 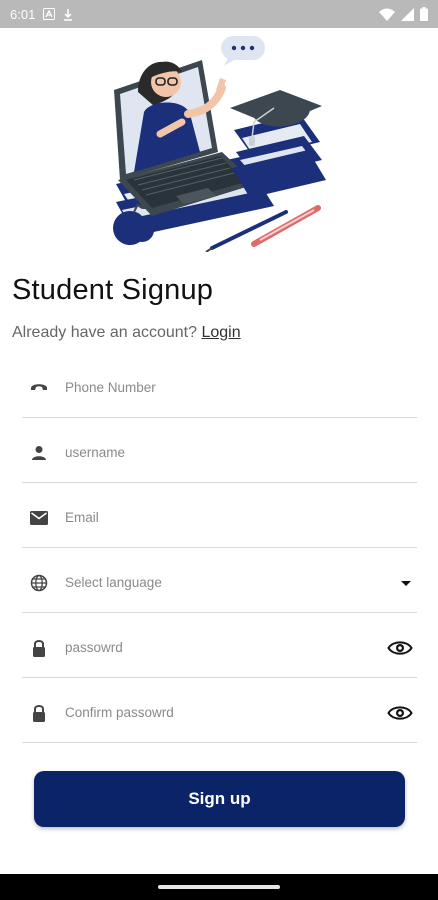 What do you see at coordinates (110, 387) in the screenshot?
I see `phone-number-placeholder: Phone Number` at bounding box center [110, 387].